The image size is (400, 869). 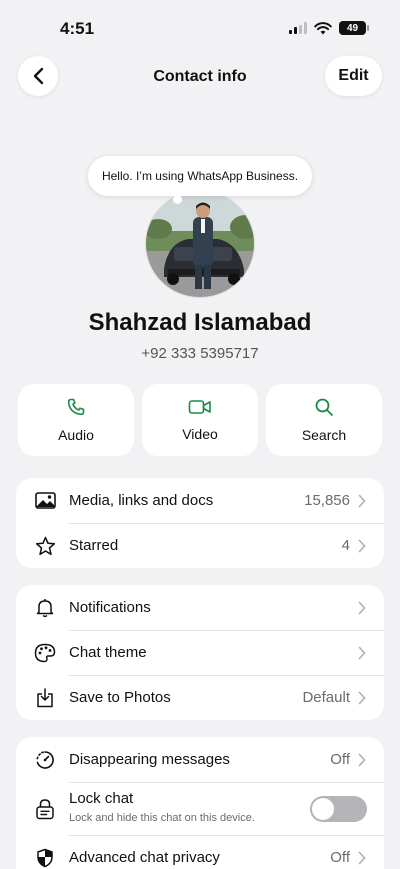 What do you see at coordinates (108, 652) in the screenshot?
I see `chat-theme-label: Chat theme` at bounding box center [108, 652].